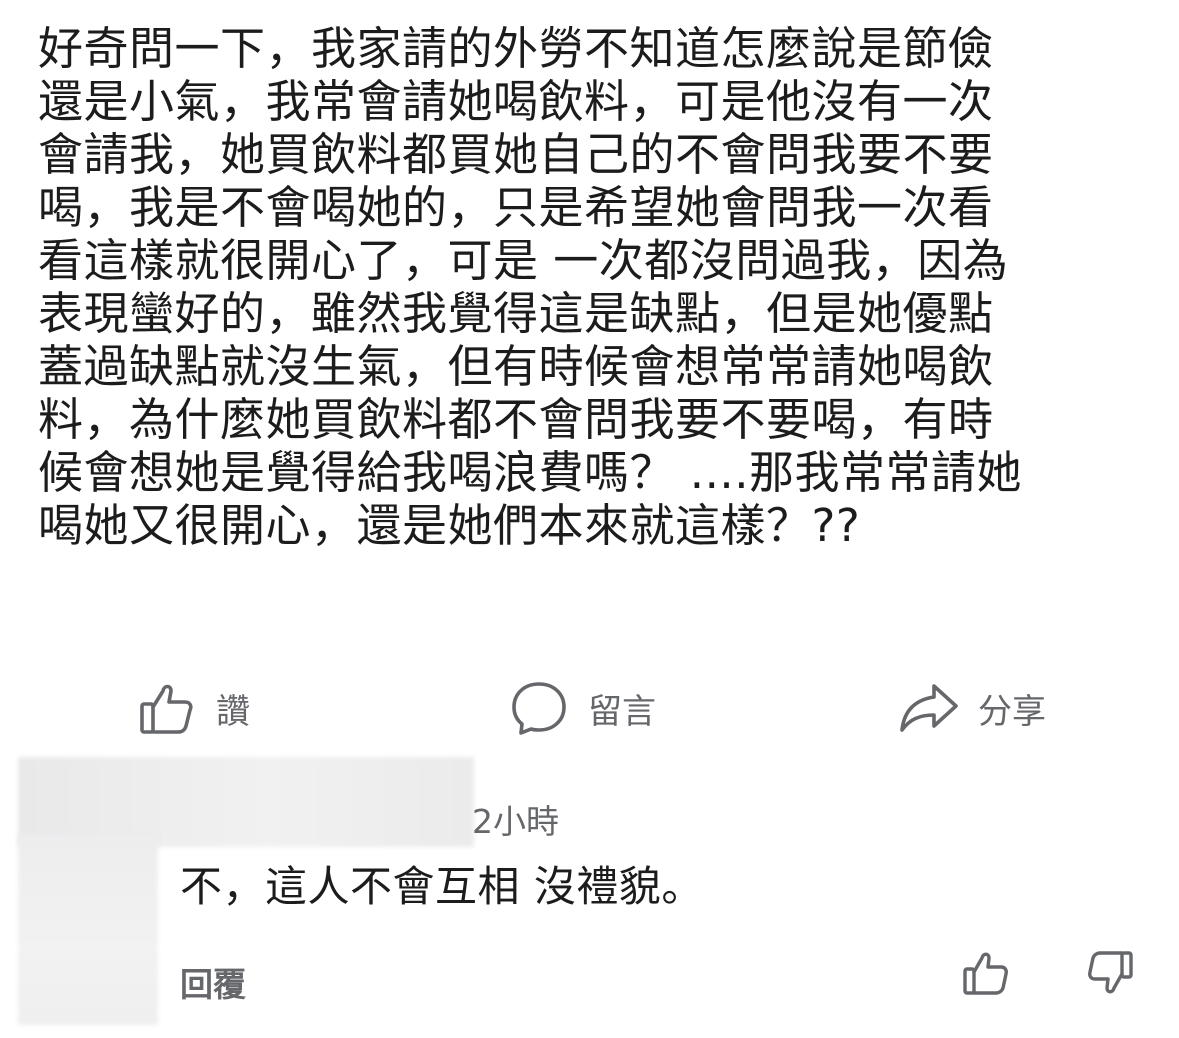 Image resolution: width=1179 pixels, height=1038 pixels. What do you see at coordinates (523, 260) in the screenshot?
I see `post-text-line: 看這樣就很開心了，可是 一次都沒問過我，因為` at bounding box center [523, 260].